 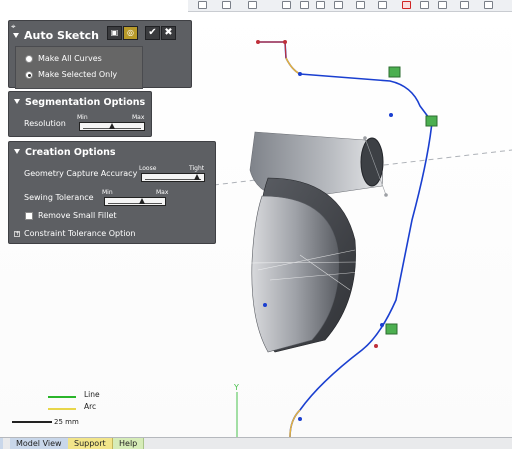 I want to click on preview-icon: ◎, so click(x=130, y=32).